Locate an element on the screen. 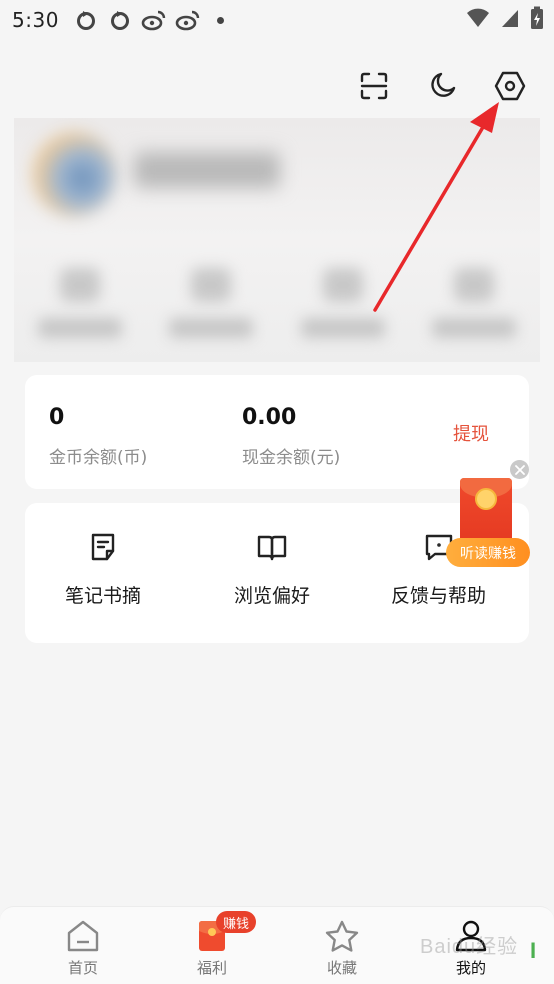 This screenshot has height=984, width=554. settings-icon is located at coordinates (510, 86).